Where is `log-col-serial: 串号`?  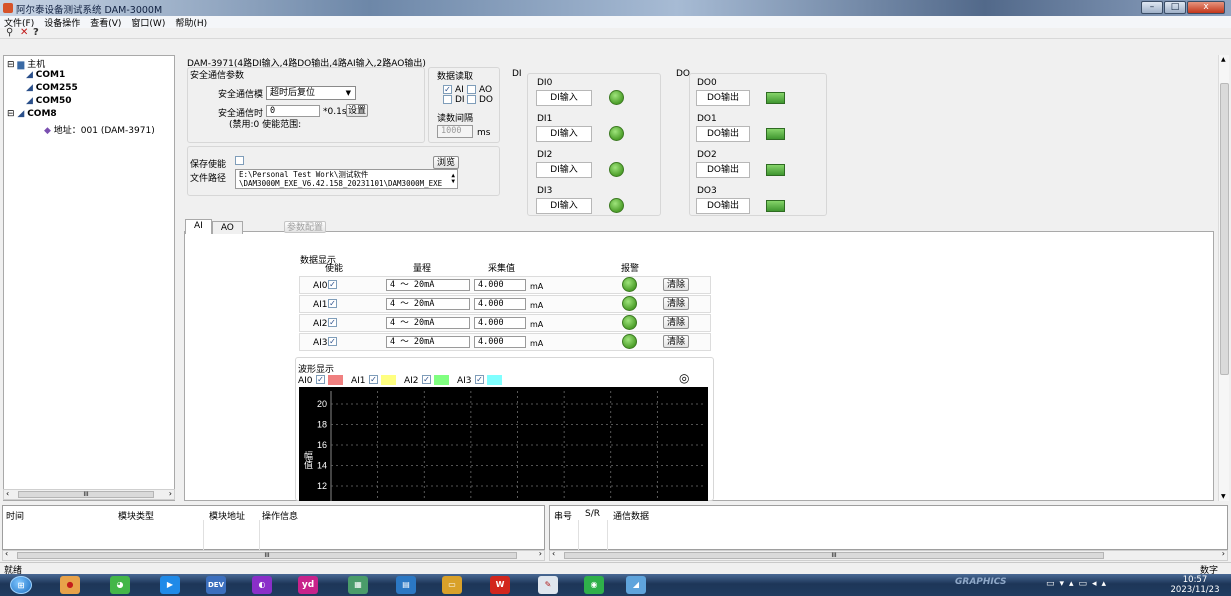
log-col-serial: 串号 is located at coordinates (563, 517).